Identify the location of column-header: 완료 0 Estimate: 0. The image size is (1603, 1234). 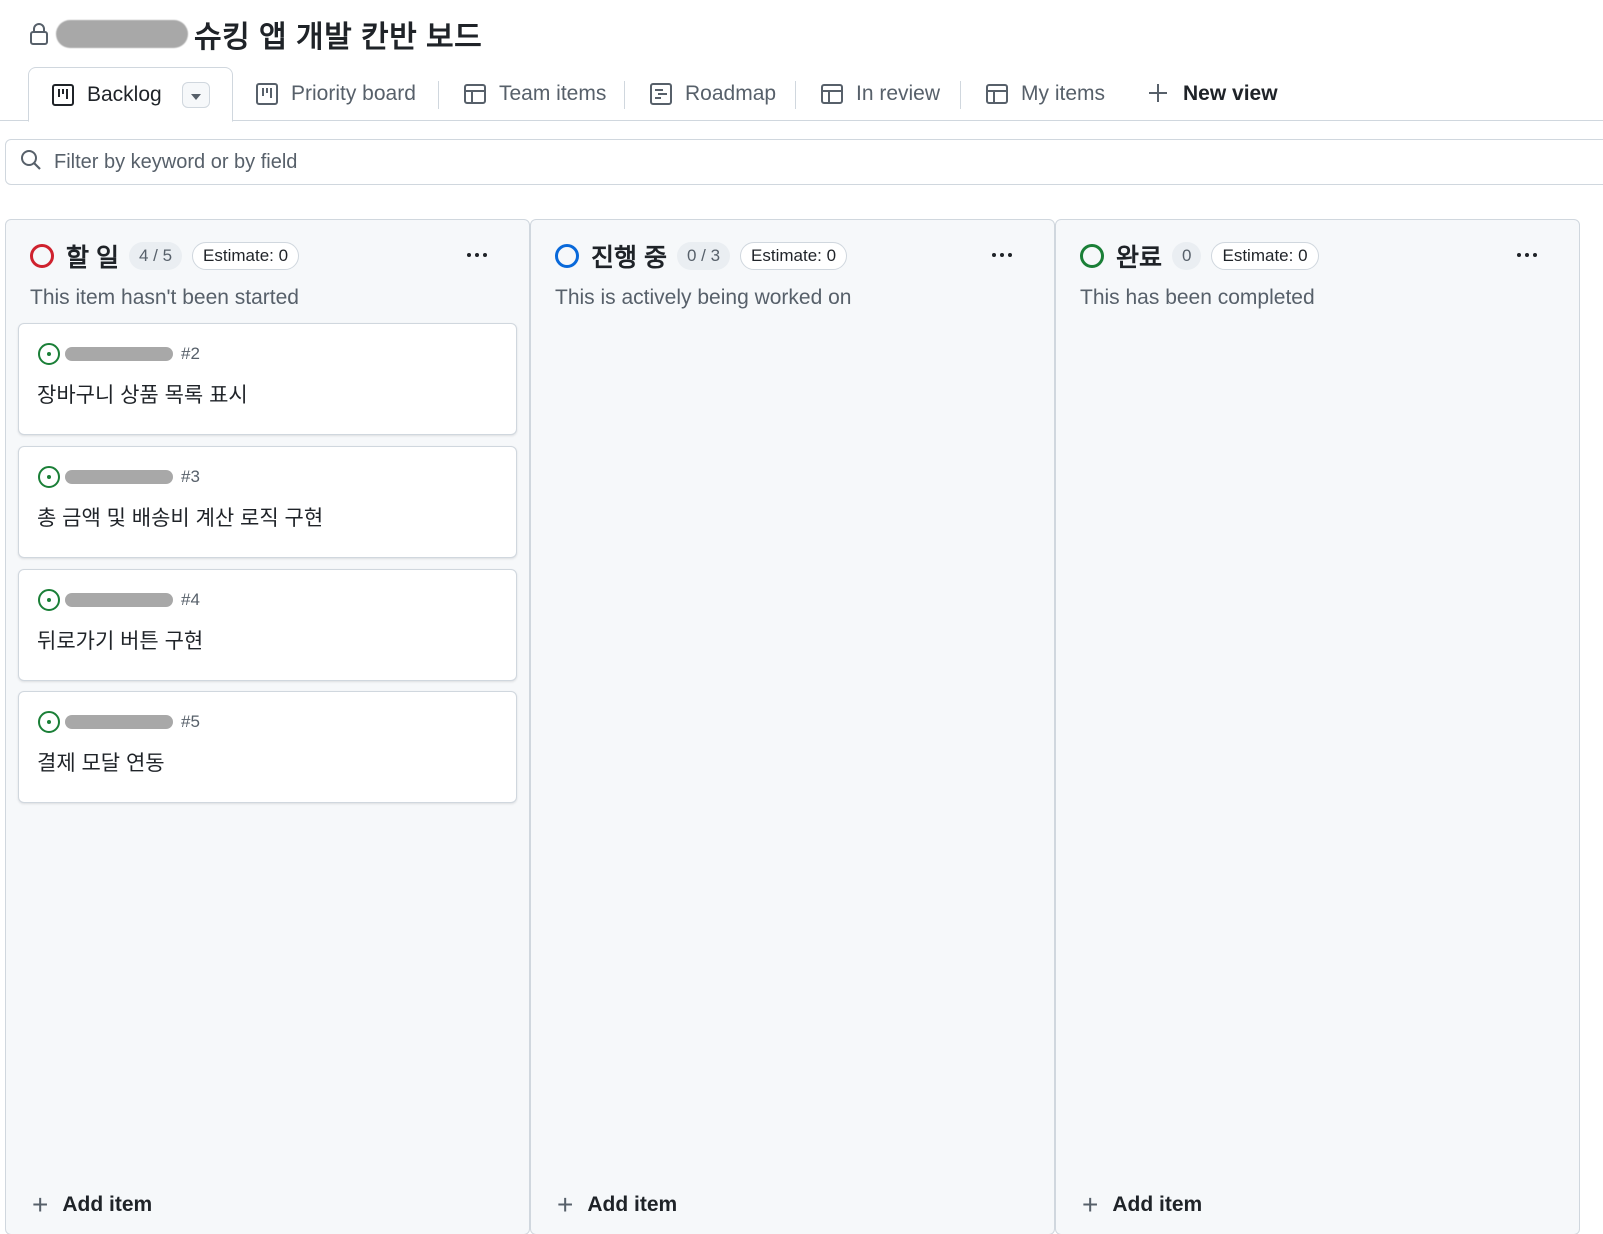
(1199, 256).